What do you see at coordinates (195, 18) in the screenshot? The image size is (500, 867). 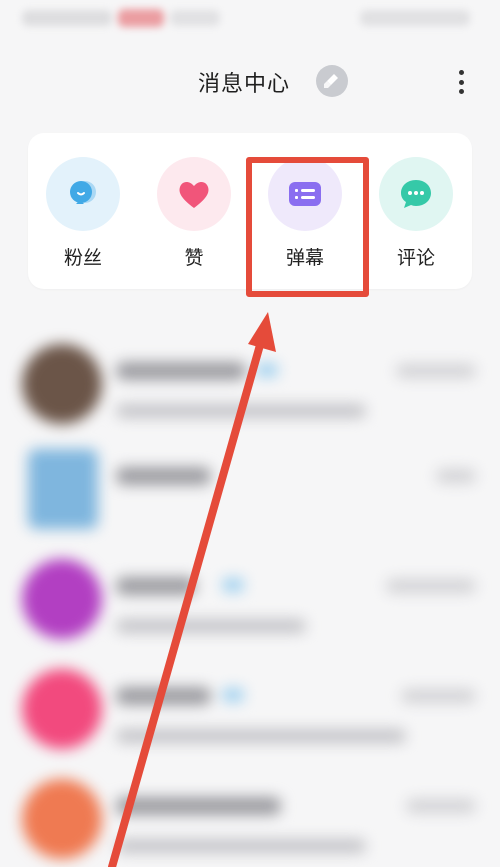 I see `status-bar-info` at bounding box center [195, 18].